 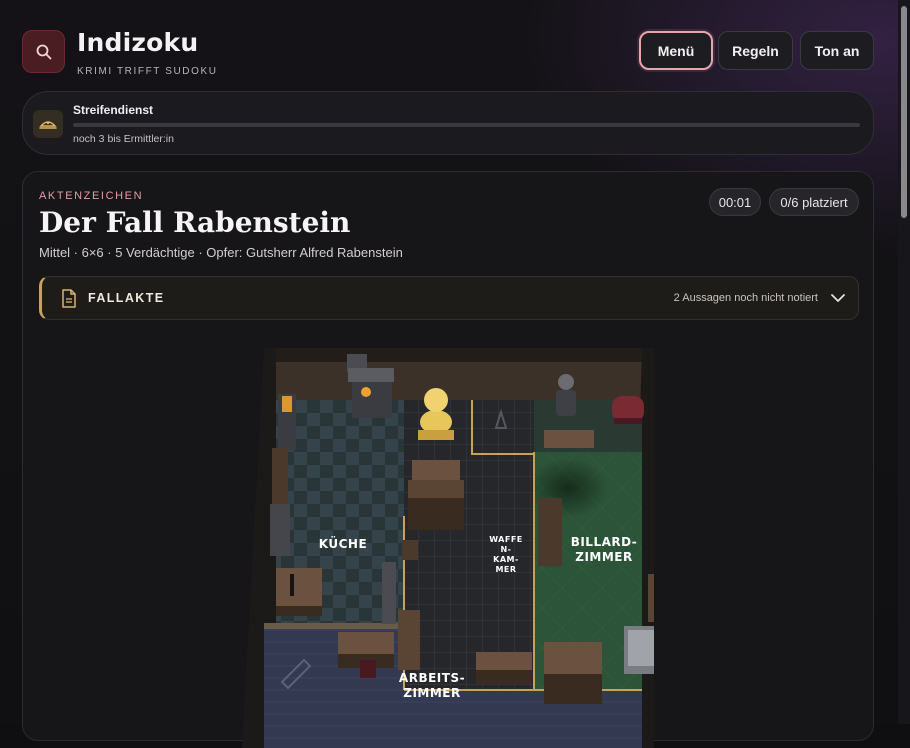 I want to click on timer-badge: 00:01, so click(x=735, y=202).